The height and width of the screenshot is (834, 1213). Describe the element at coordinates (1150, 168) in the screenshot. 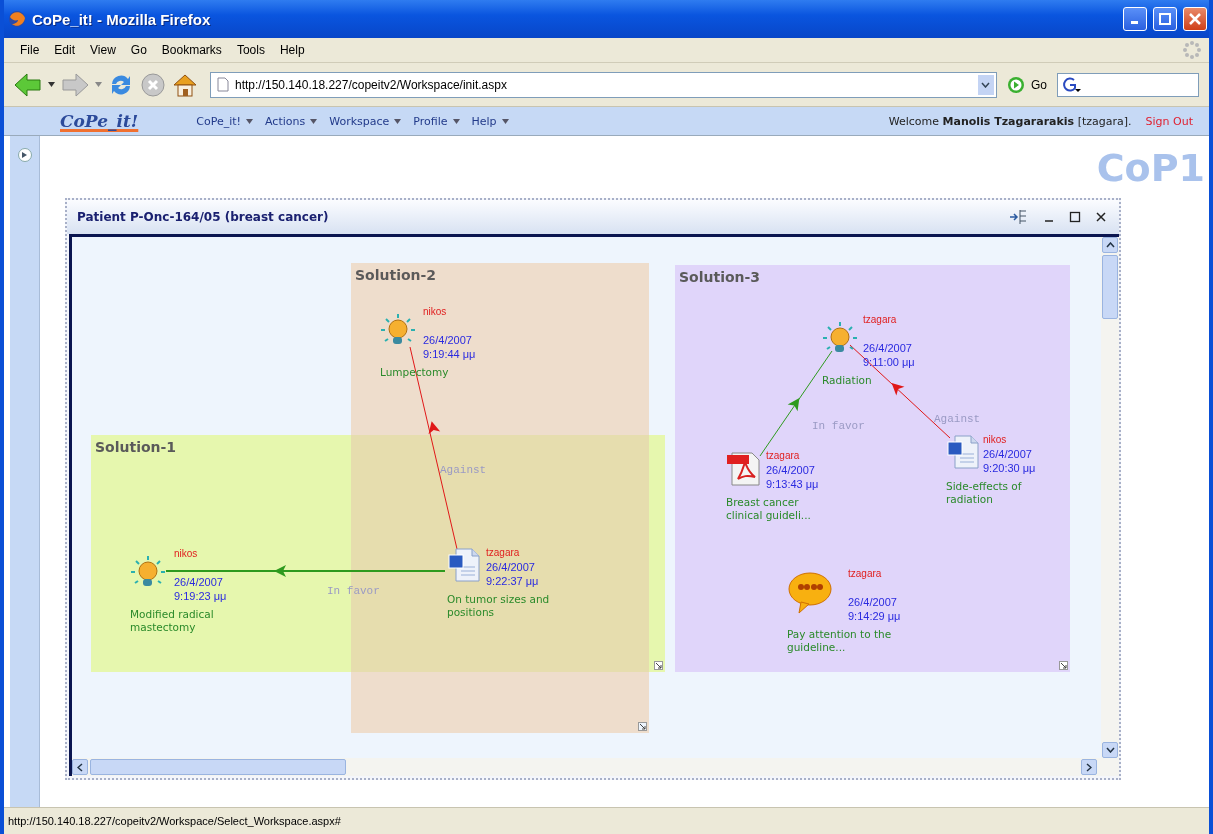

I see `workspace-name: CoP1` at that location.